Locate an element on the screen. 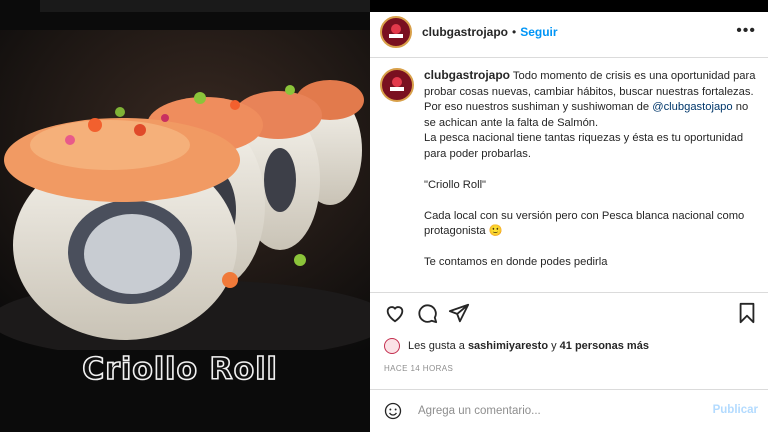 The width and height of the screenshot is (768, 432). more-options-icon: ••• is located at coordinates (746, 31).